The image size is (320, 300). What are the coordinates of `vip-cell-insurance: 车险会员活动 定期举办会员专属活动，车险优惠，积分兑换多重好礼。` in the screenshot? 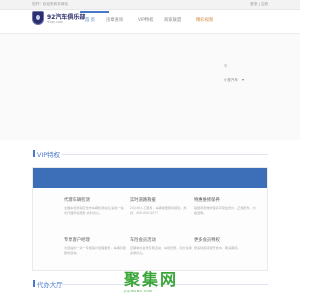 It's located at (162, 246).